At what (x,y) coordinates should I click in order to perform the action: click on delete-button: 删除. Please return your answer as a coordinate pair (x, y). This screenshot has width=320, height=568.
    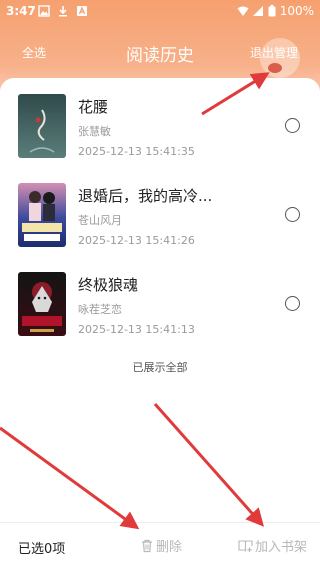
    Looking at the image, I should click on (161, 545).